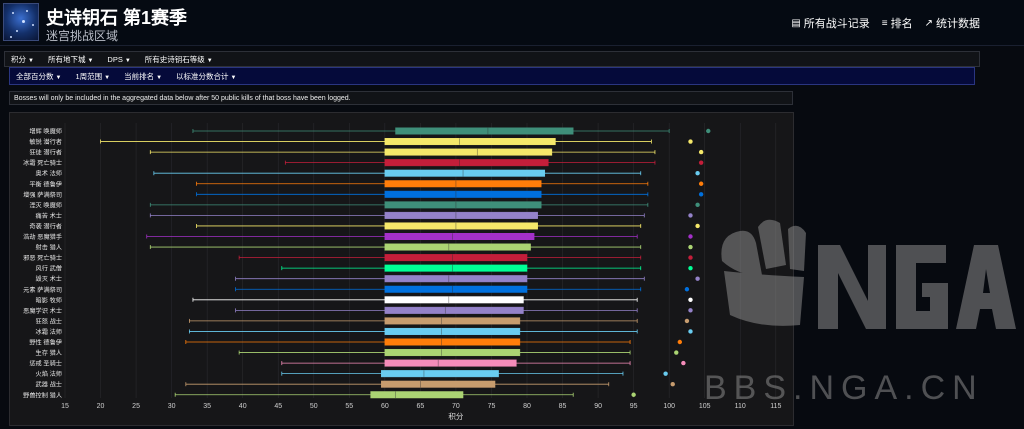 This screenshot has width=1024, height=429. I want to click on x-tick-label: 110, so click(740, 406).